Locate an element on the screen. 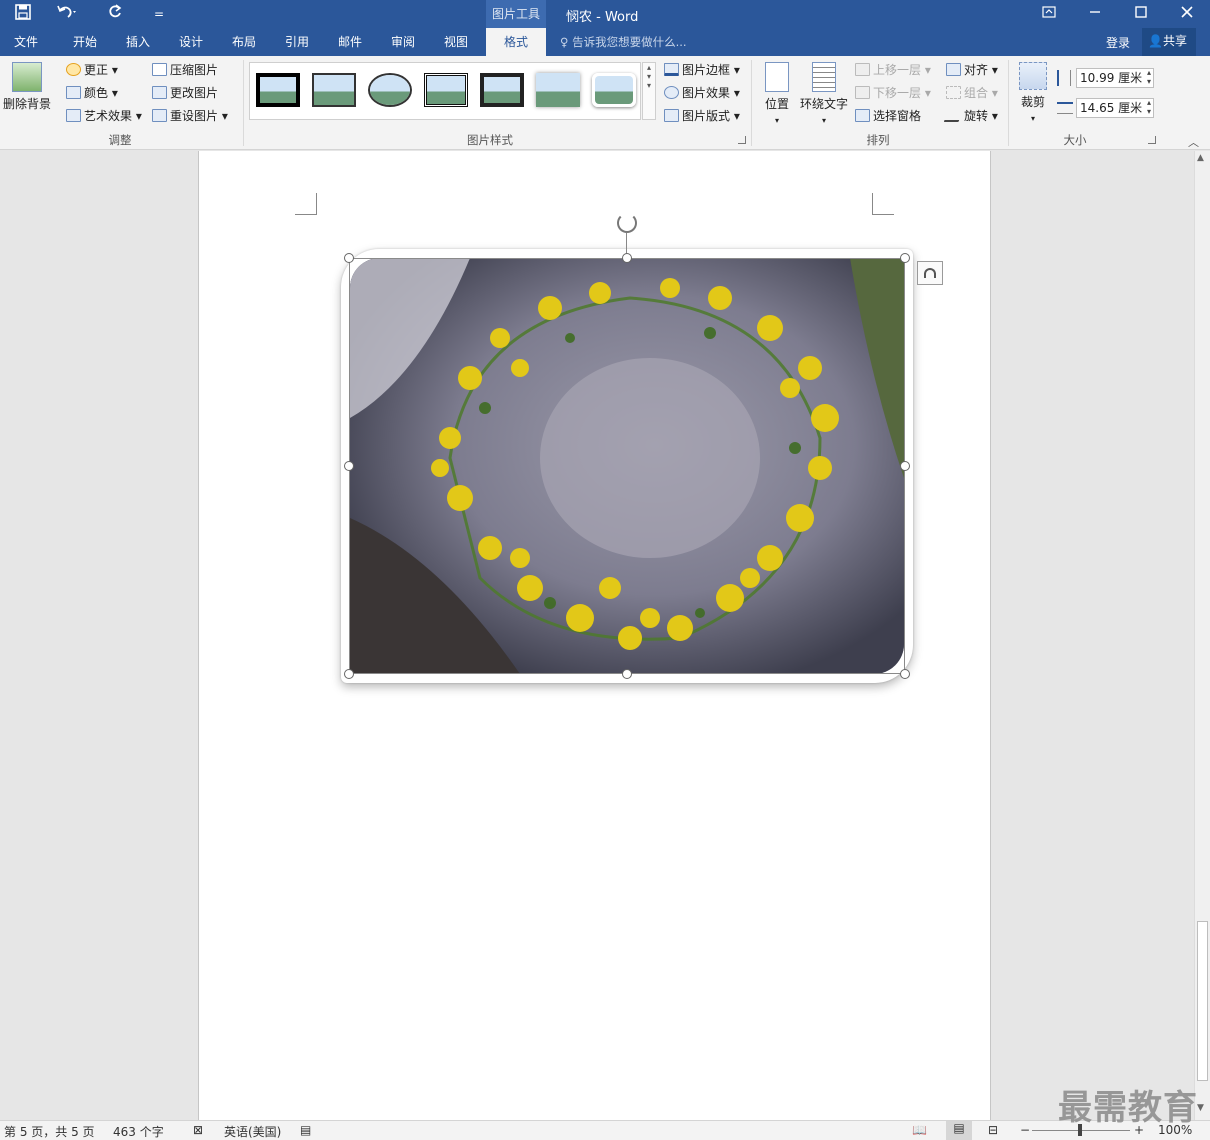 The width and height of the screenshot is (1210, 1140). remove-background-button: 删除背景 is located at coordinates (27, 87).